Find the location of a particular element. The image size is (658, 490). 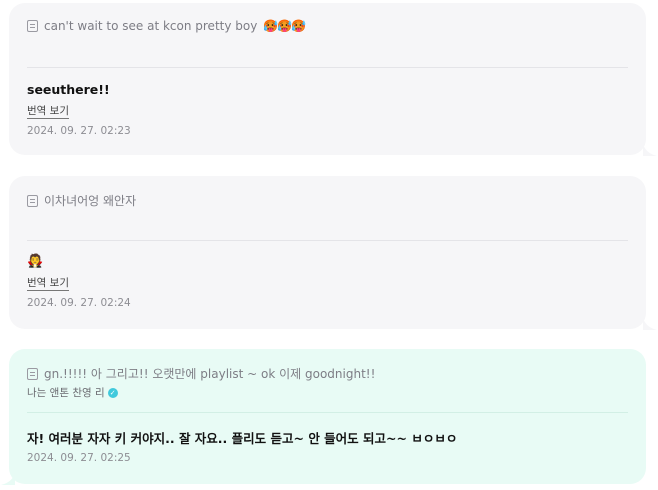

sender-name: 나는 앤톤 찬영 리 is located at coordinates (66, 393).